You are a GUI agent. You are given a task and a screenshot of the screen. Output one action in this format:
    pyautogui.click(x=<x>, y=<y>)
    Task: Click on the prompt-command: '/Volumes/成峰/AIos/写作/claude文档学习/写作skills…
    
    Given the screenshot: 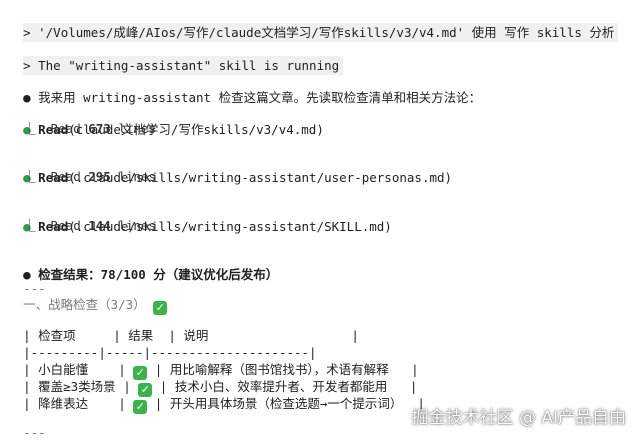 What is the action you would take?
    pyautogui.click(x=326, y=32)
    